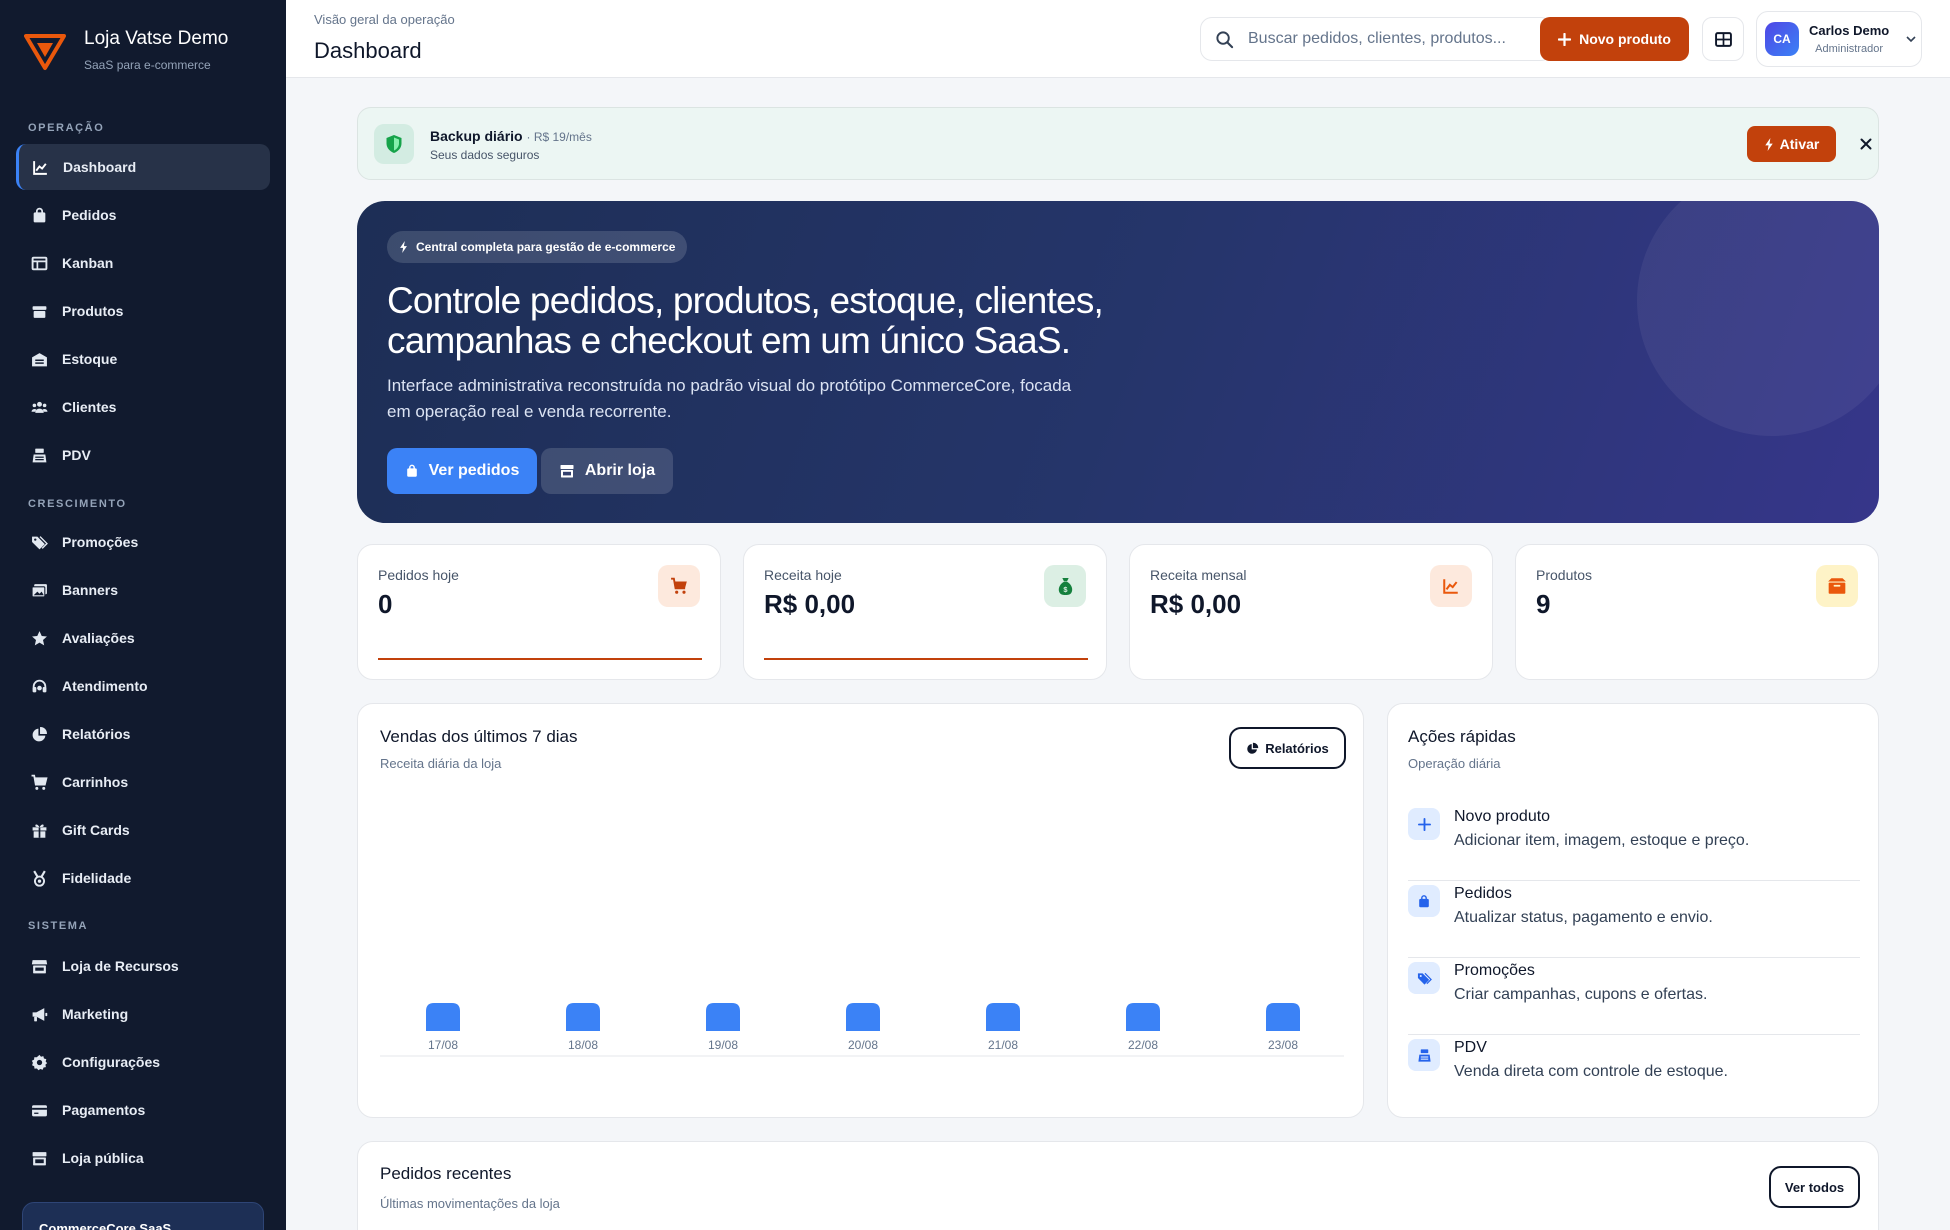 The width and height of the screenshot is (1950, 1230). What do you see at coordinates (39, 359) in the screenshot?
I see `warehouse-icon` at bounding box center [39, 359].